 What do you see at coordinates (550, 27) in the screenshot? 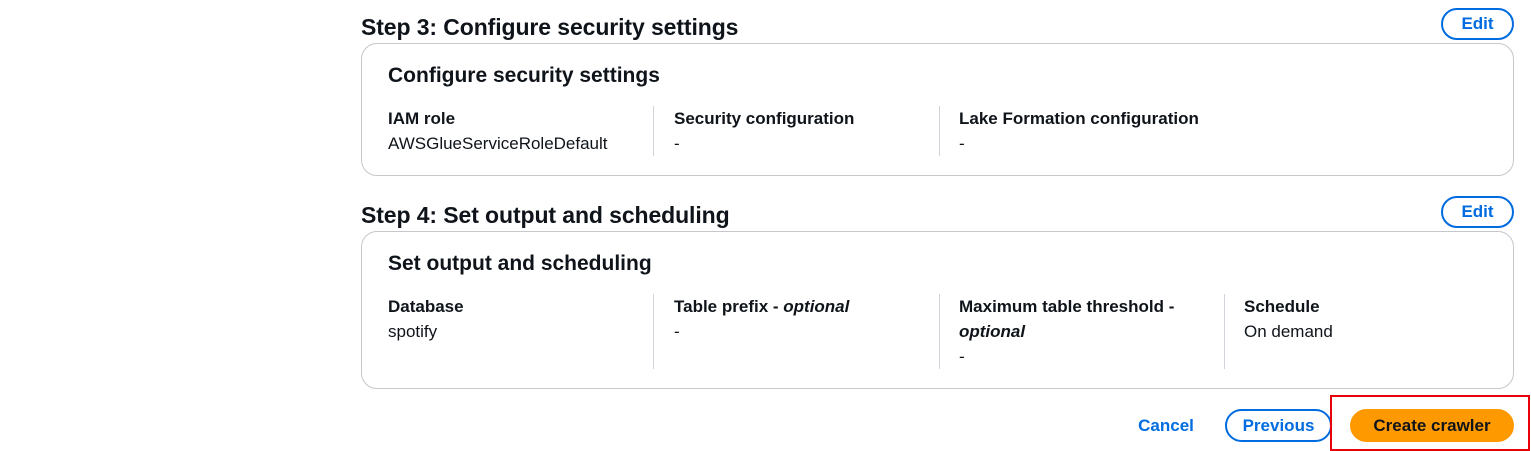
I see `step-3-title: Step 3: Configure security settings` at bounding box center [550, 27].